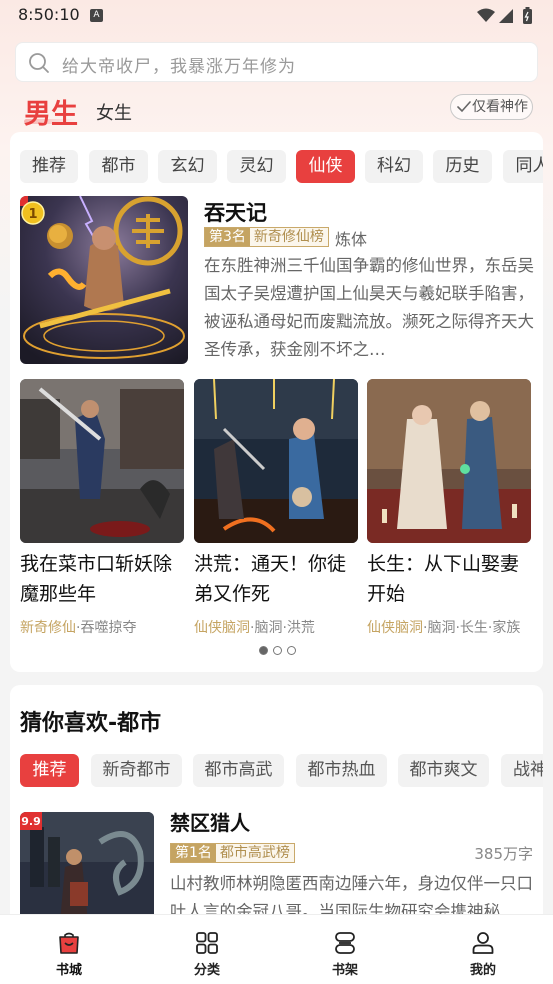 The image size is (553, 984). What do you see at coordinates (500, 107) in the screenshot?
I see `only-masterpiece-label: 仅看神作` at bounding box center [500, 107].